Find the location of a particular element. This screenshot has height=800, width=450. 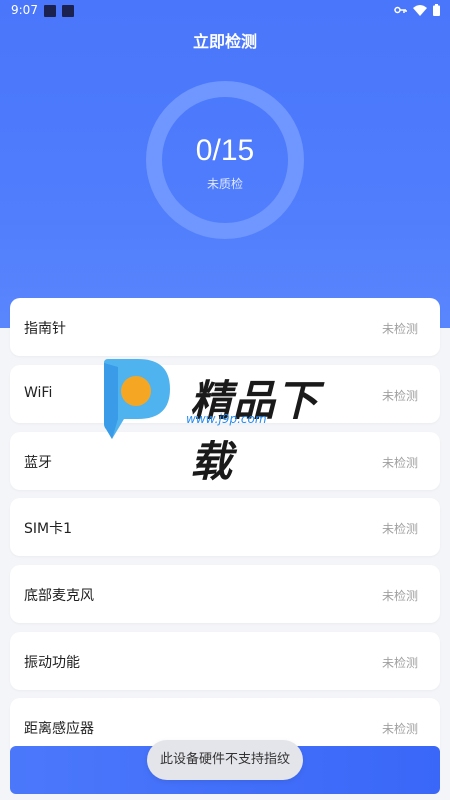

key-icon is located at coordinates (400, 10).